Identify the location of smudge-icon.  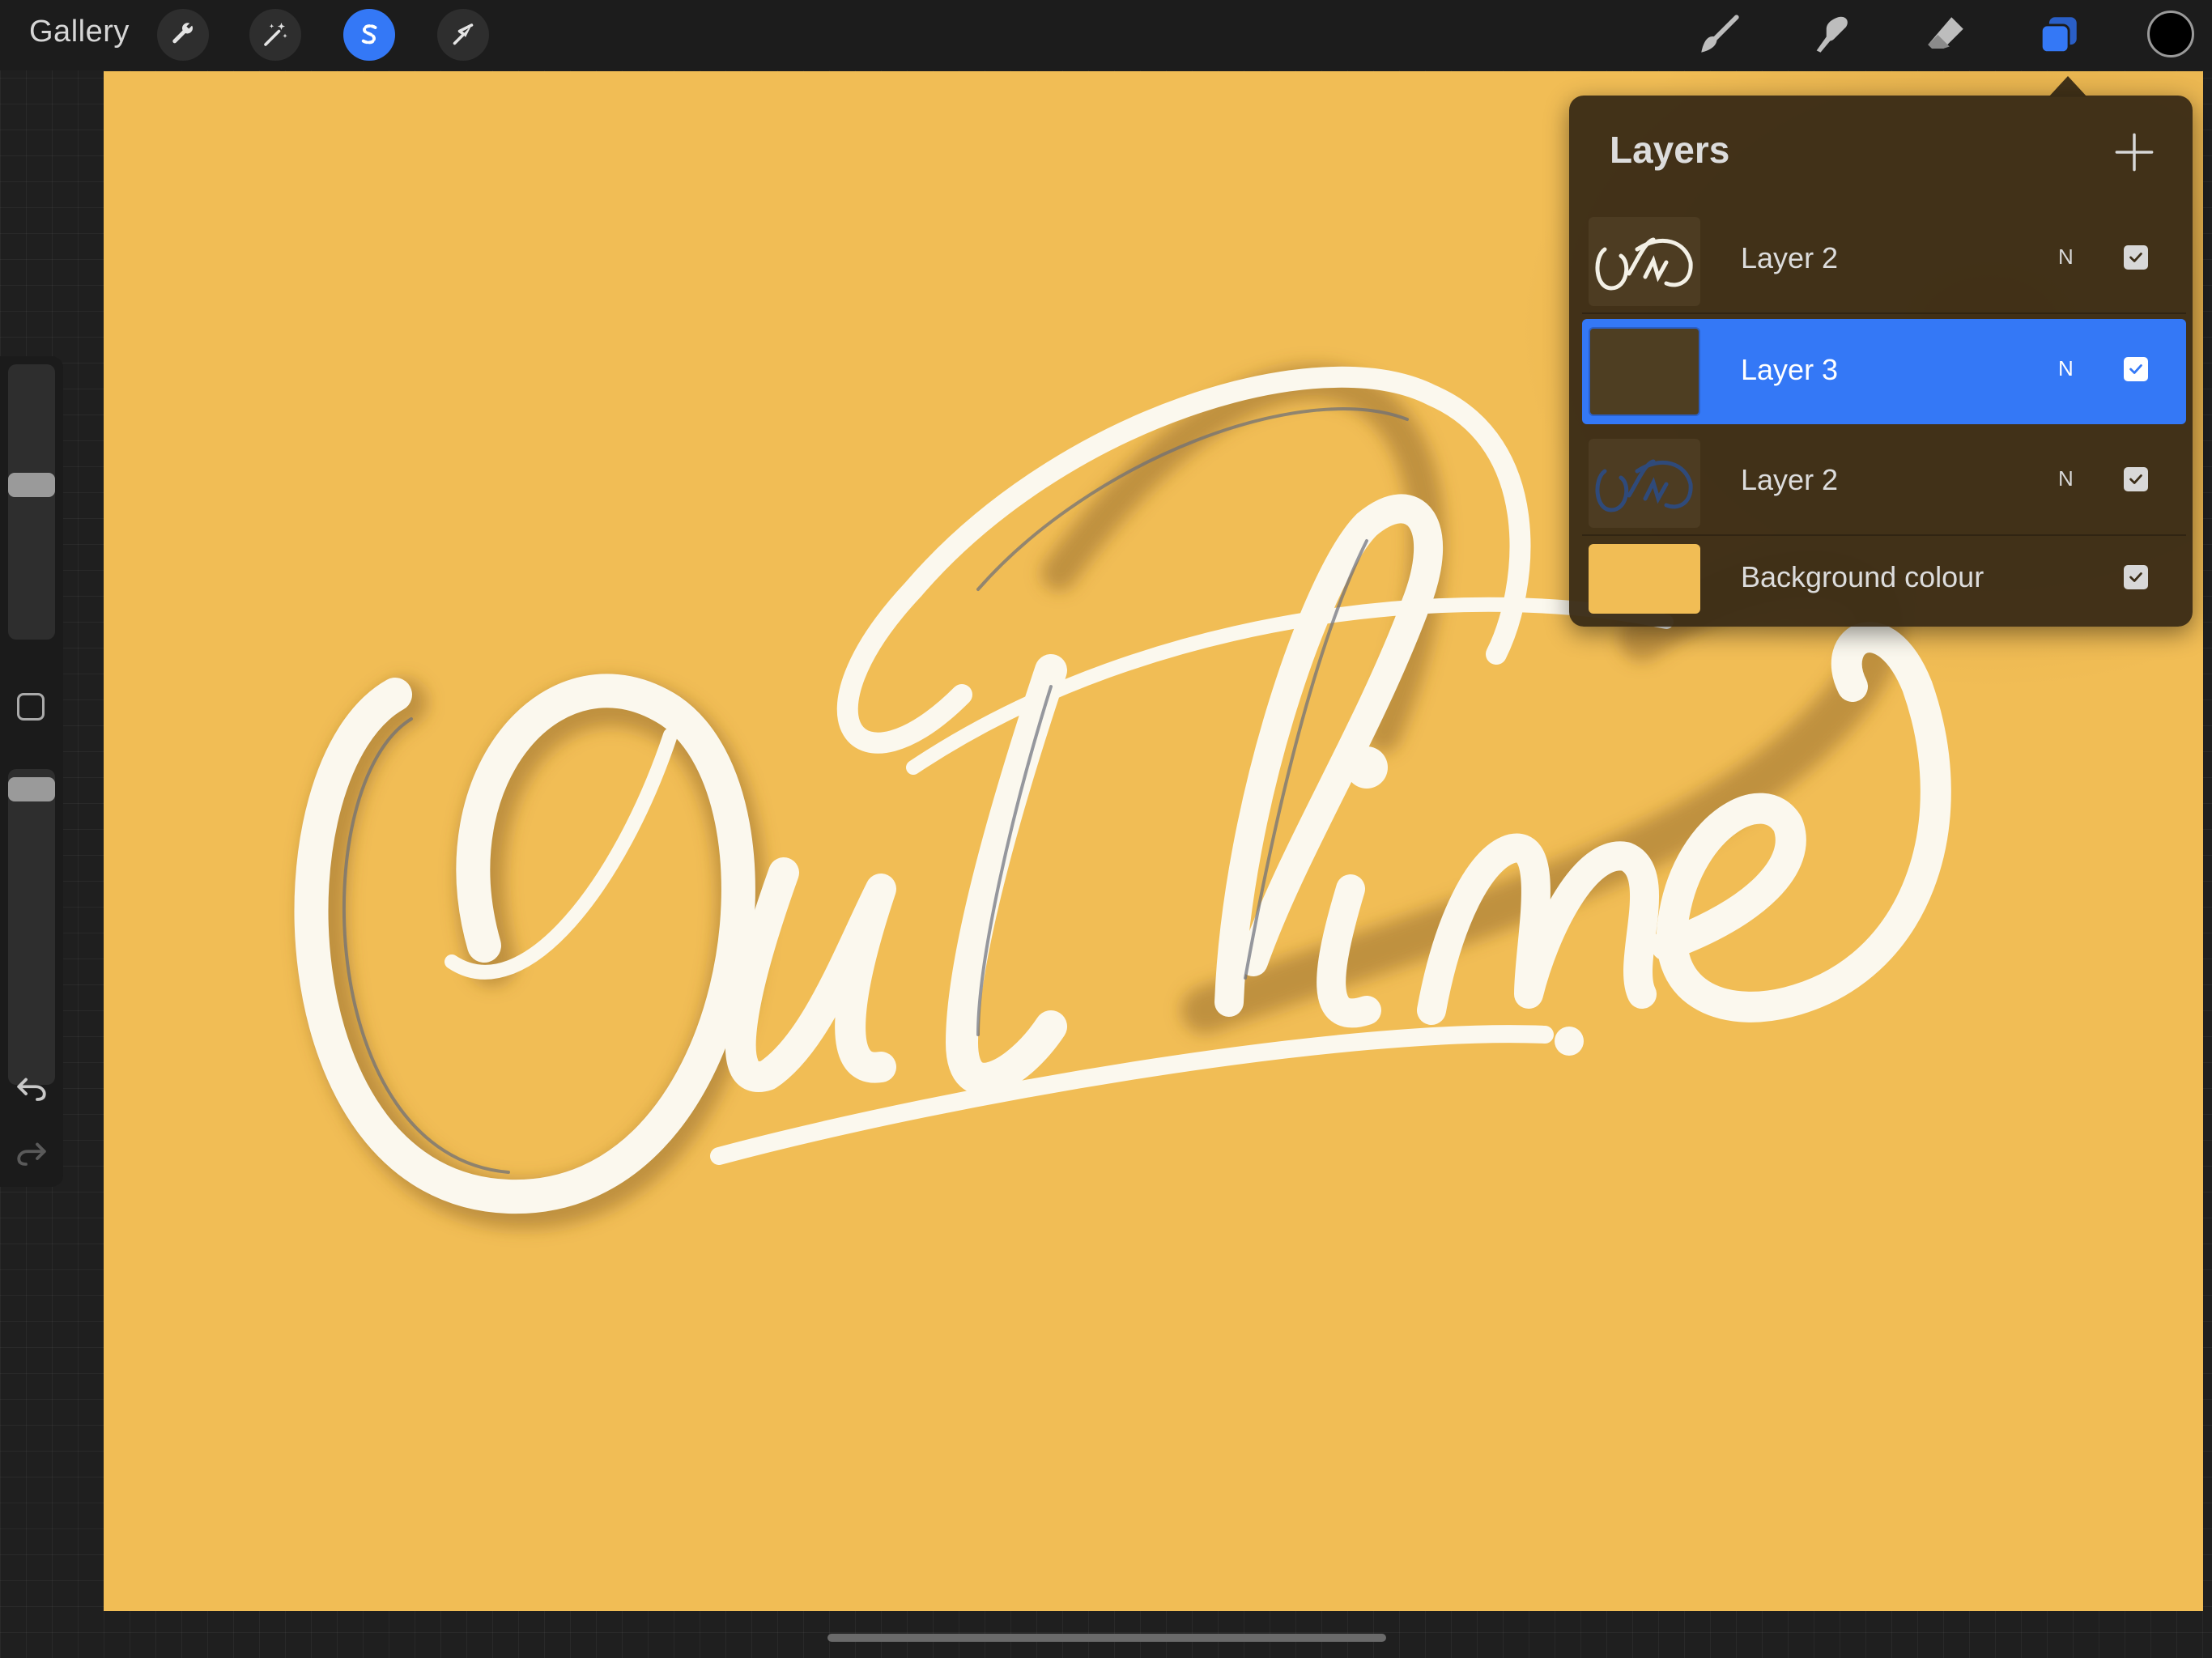
(1832, 34).